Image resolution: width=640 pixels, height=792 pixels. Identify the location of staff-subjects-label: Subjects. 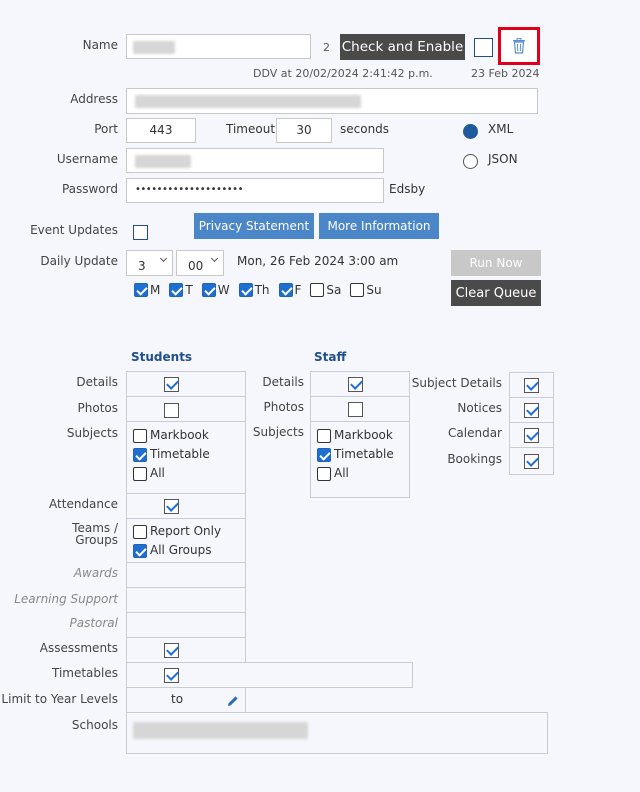
(278, 432).